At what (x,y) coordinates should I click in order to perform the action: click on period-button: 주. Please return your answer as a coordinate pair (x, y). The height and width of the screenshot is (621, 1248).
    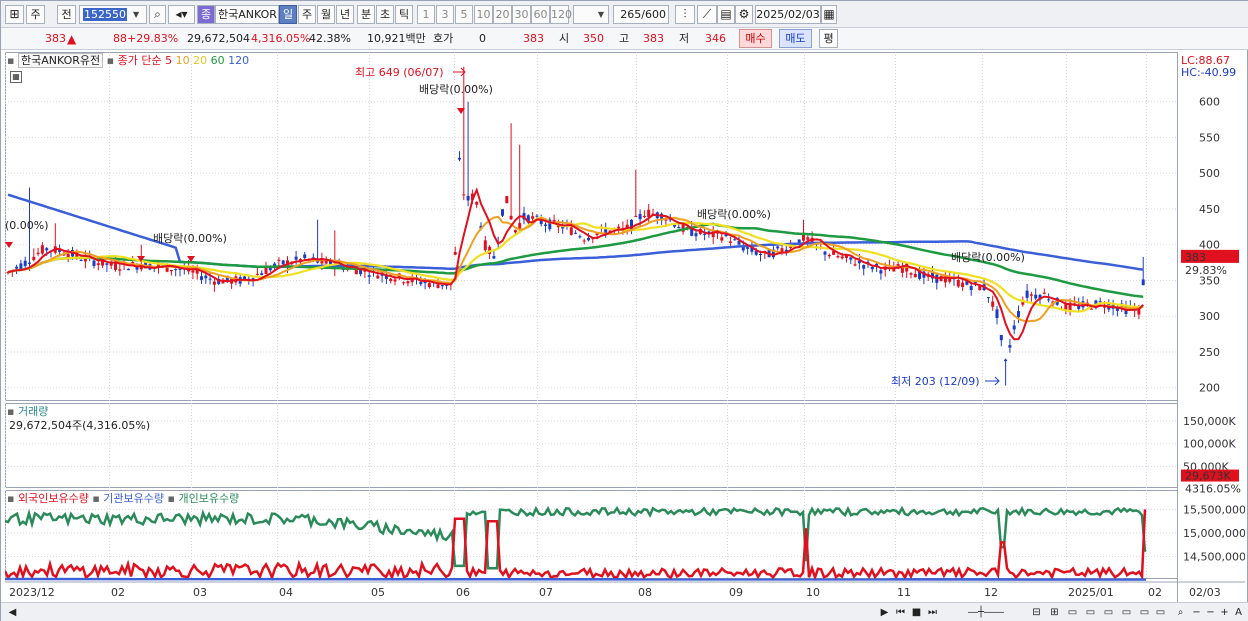
    Looking at the image, I should click on (307, 14).